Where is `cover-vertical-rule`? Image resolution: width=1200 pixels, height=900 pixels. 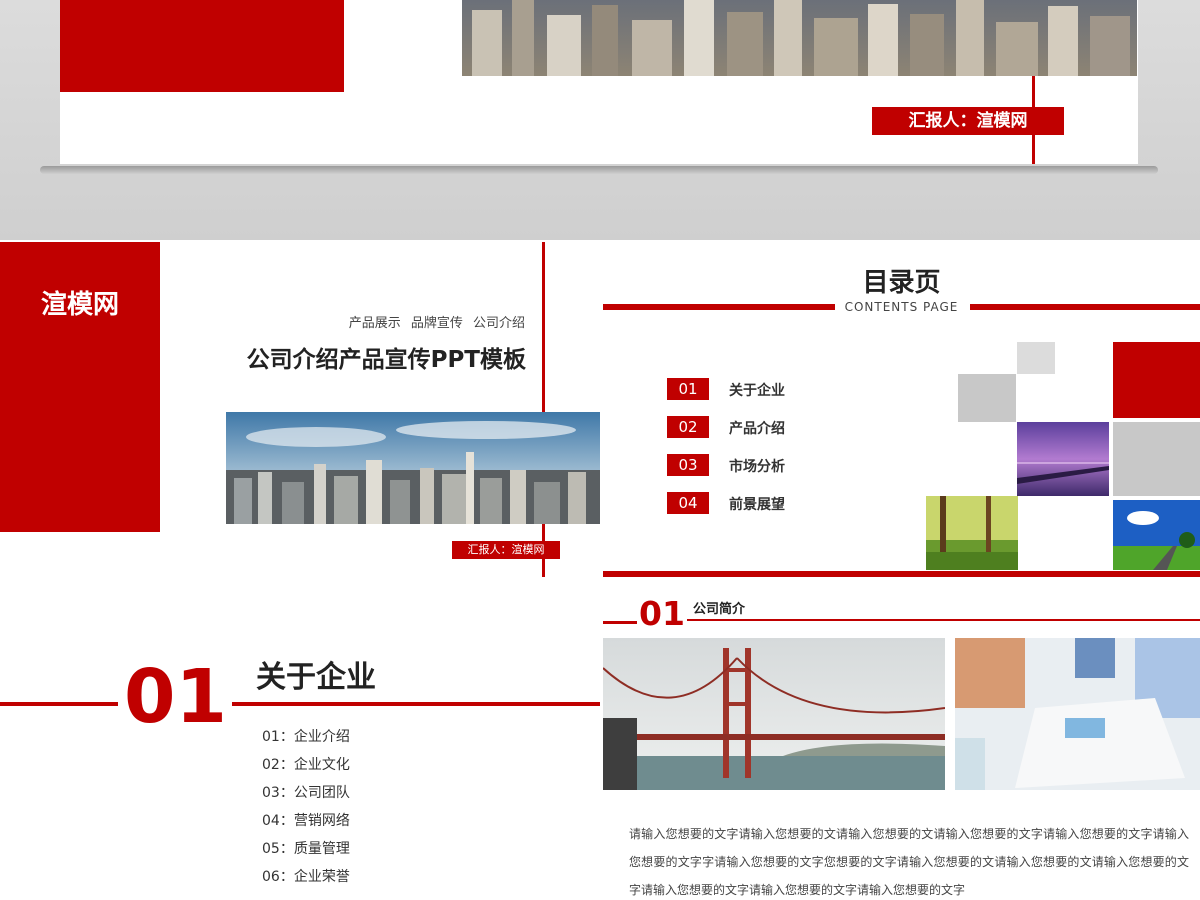
cover-vertical-rule is located at coordinates (543, 409).